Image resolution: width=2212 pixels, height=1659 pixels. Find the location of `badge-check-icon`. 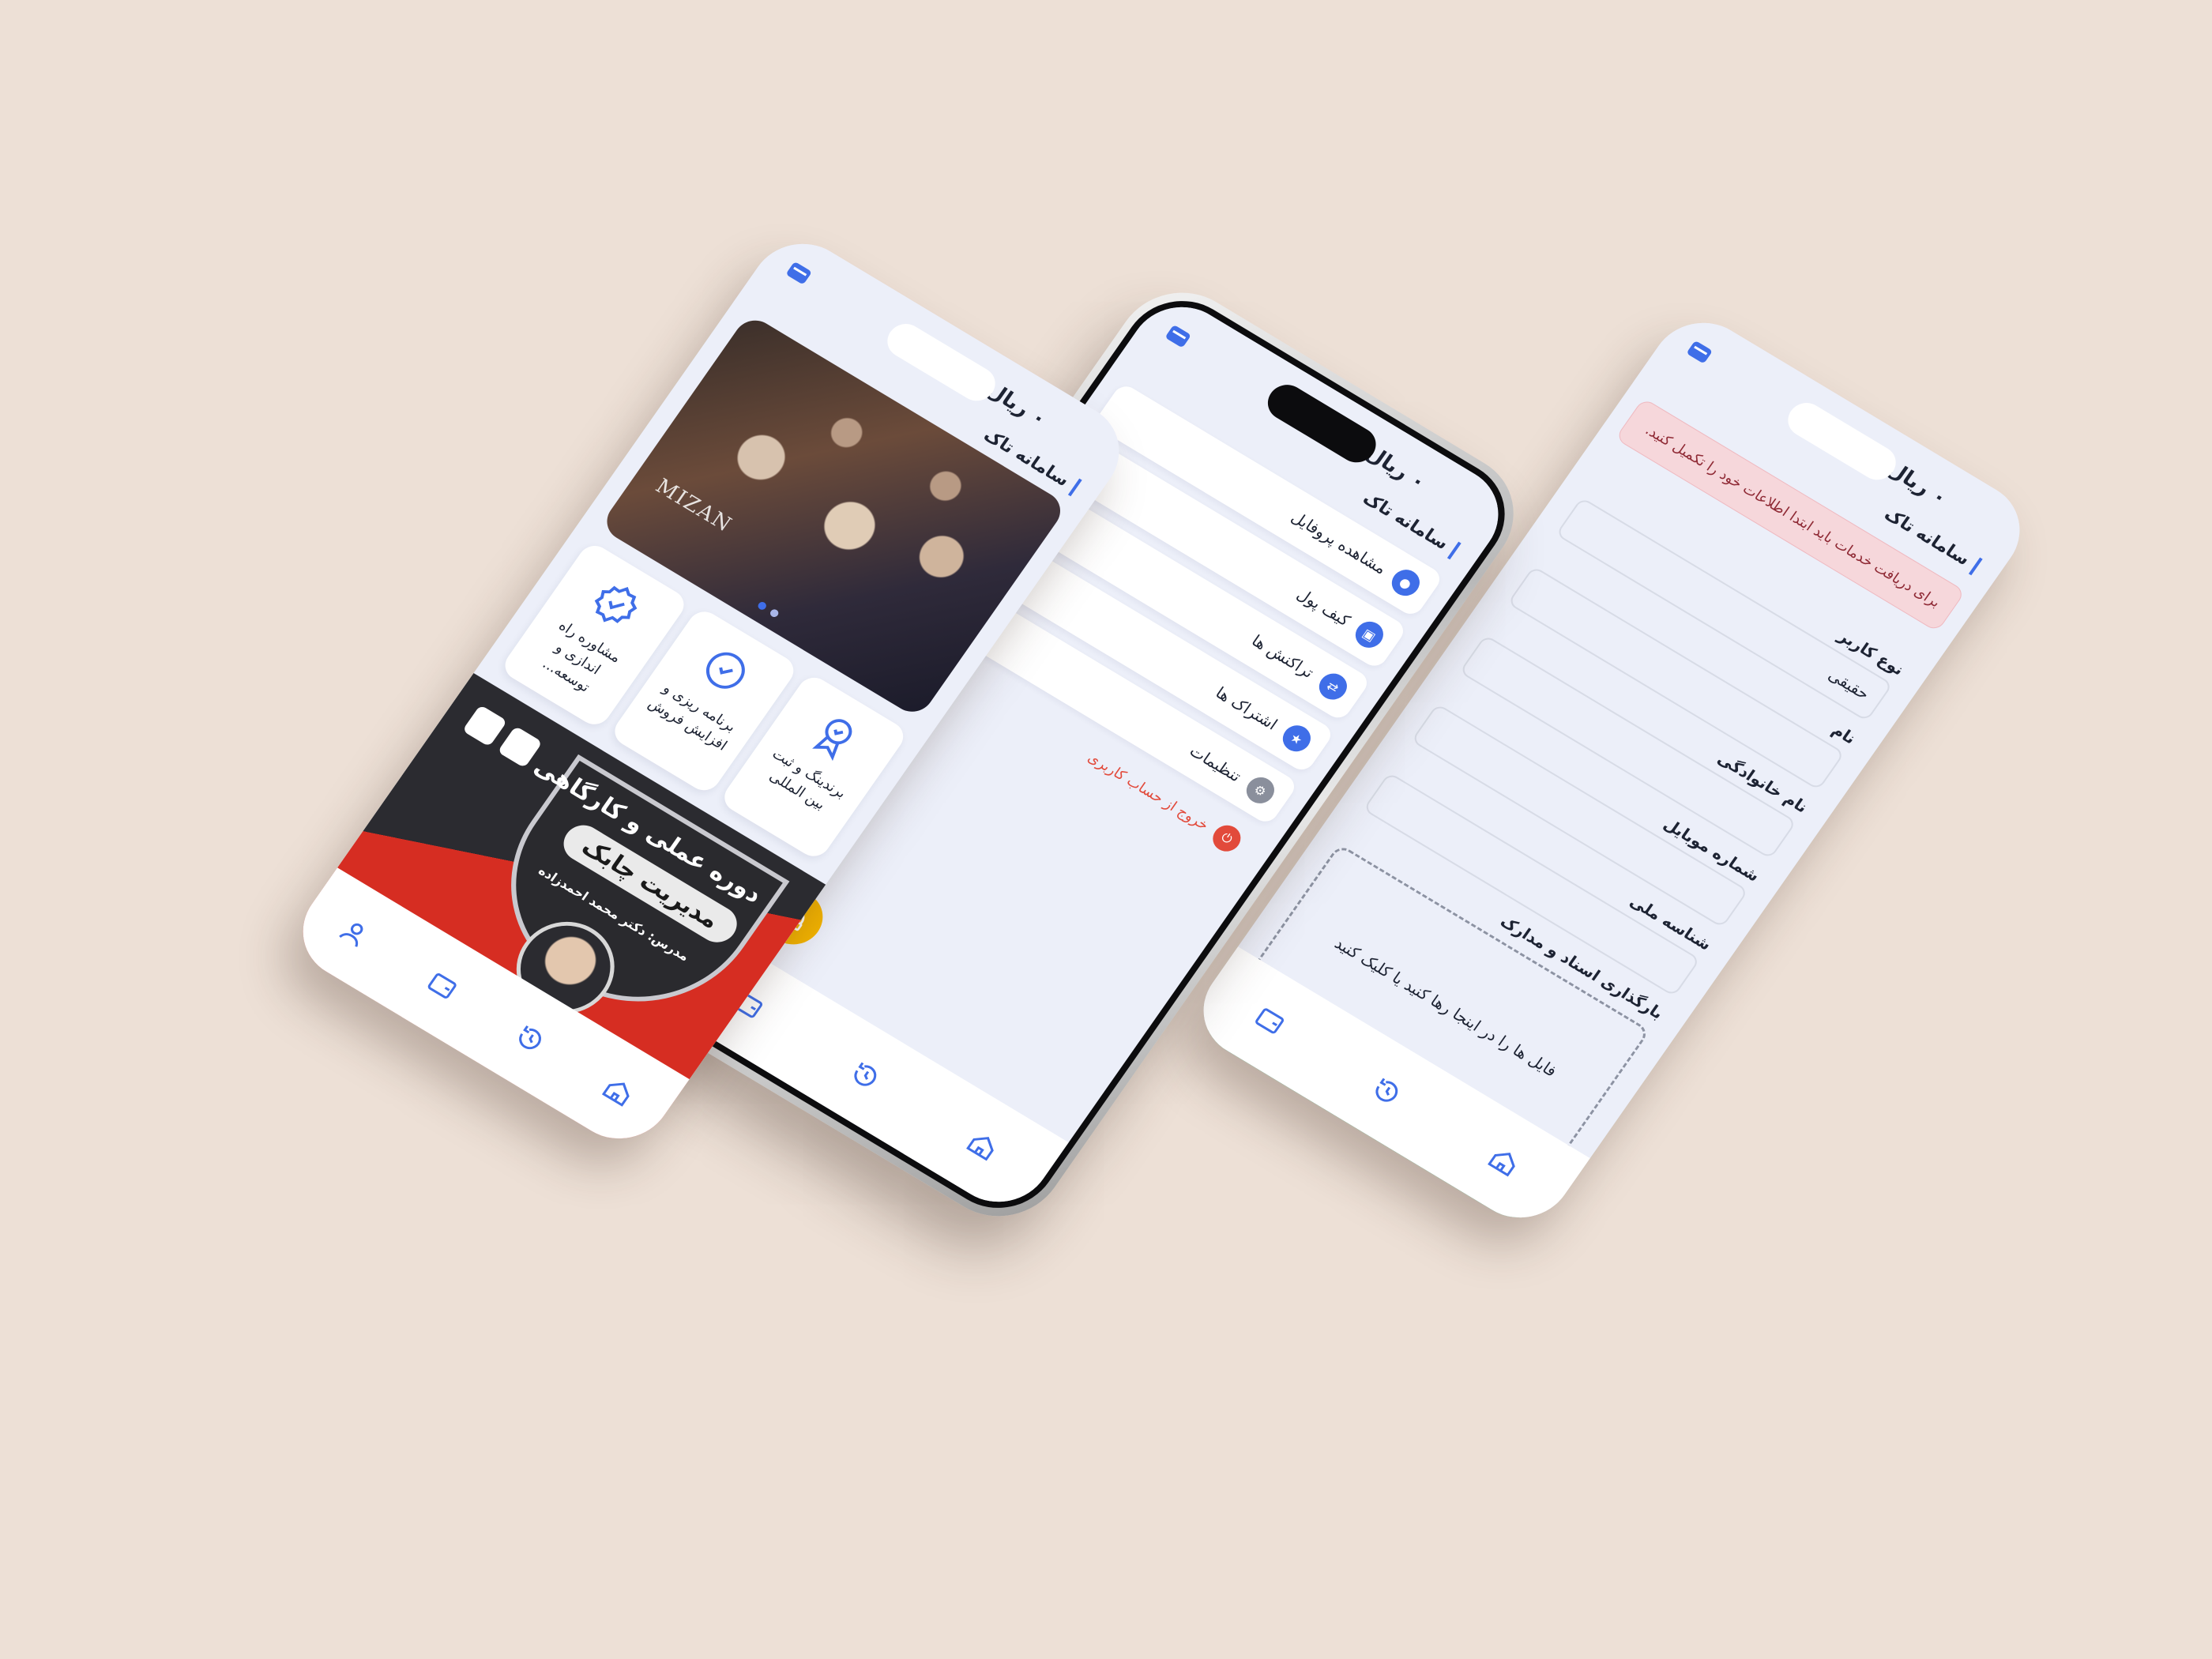

badge-check-icon is located at coordinates (725, 670).